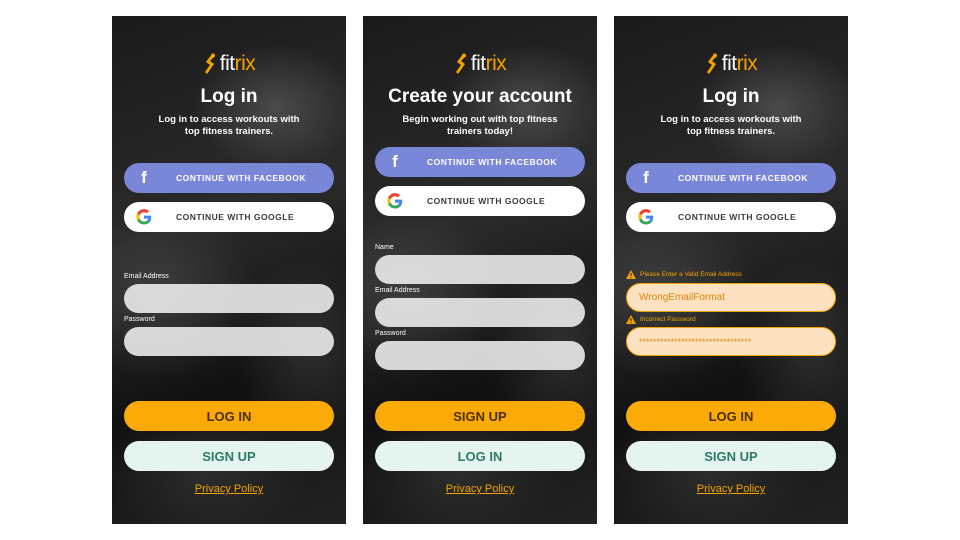 The image size is (960, 540). I want to click on email-error-message: Please Enter a Valid Email Address, so click(684, 274).